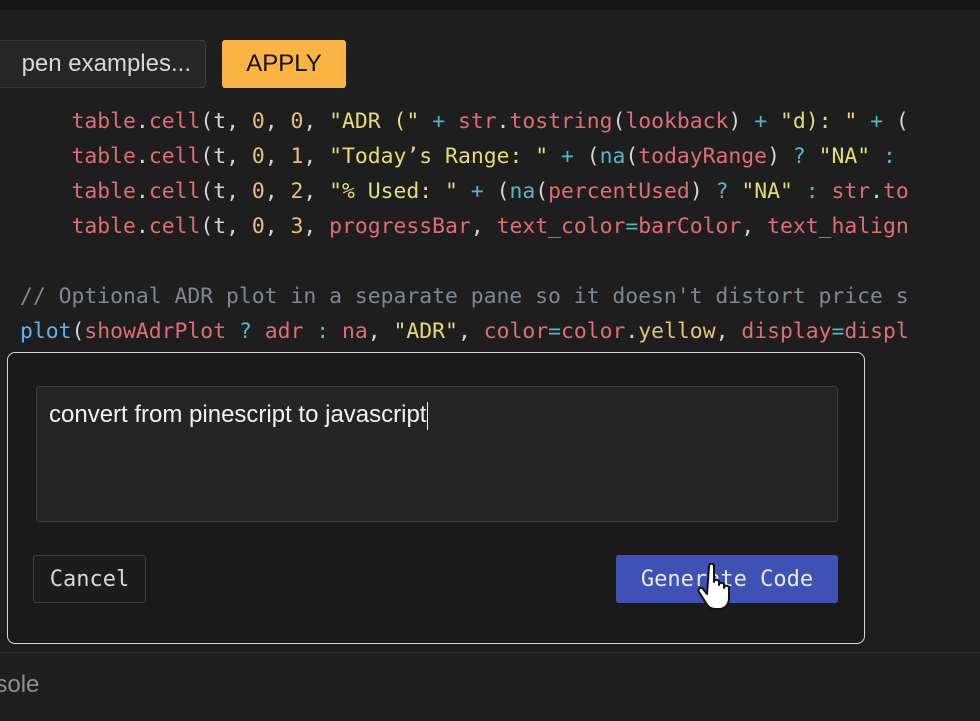 The image size is (980, 721). Describe the element at coordinates (876, 331) in the screenshot. I see `code-token: displ` at that location.